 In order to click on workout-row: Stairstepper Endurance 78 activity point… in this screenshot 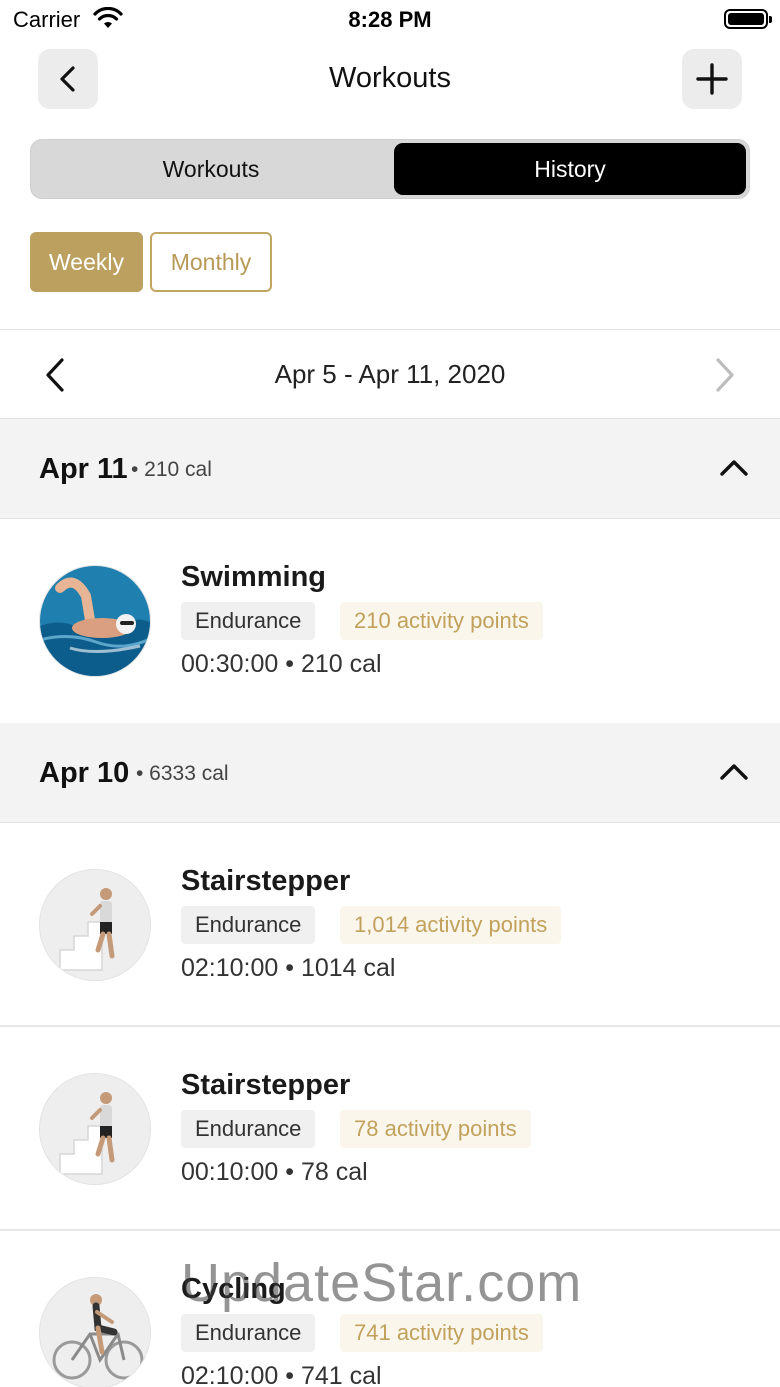, I will do `click(390, 1129)`.